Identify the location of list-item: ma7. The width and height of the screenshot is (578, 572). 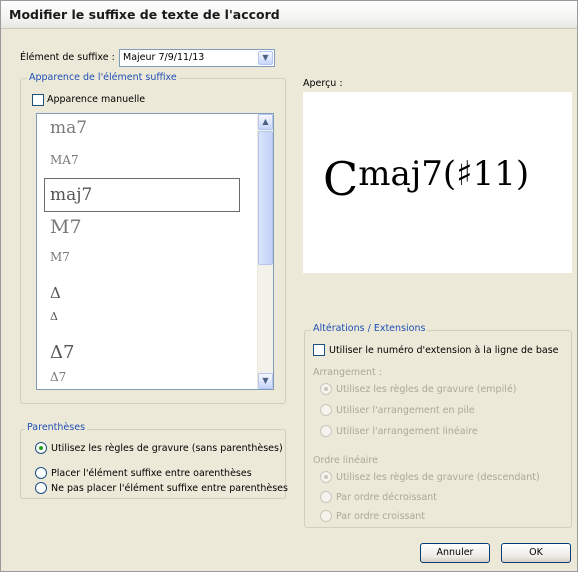
(68, 128).